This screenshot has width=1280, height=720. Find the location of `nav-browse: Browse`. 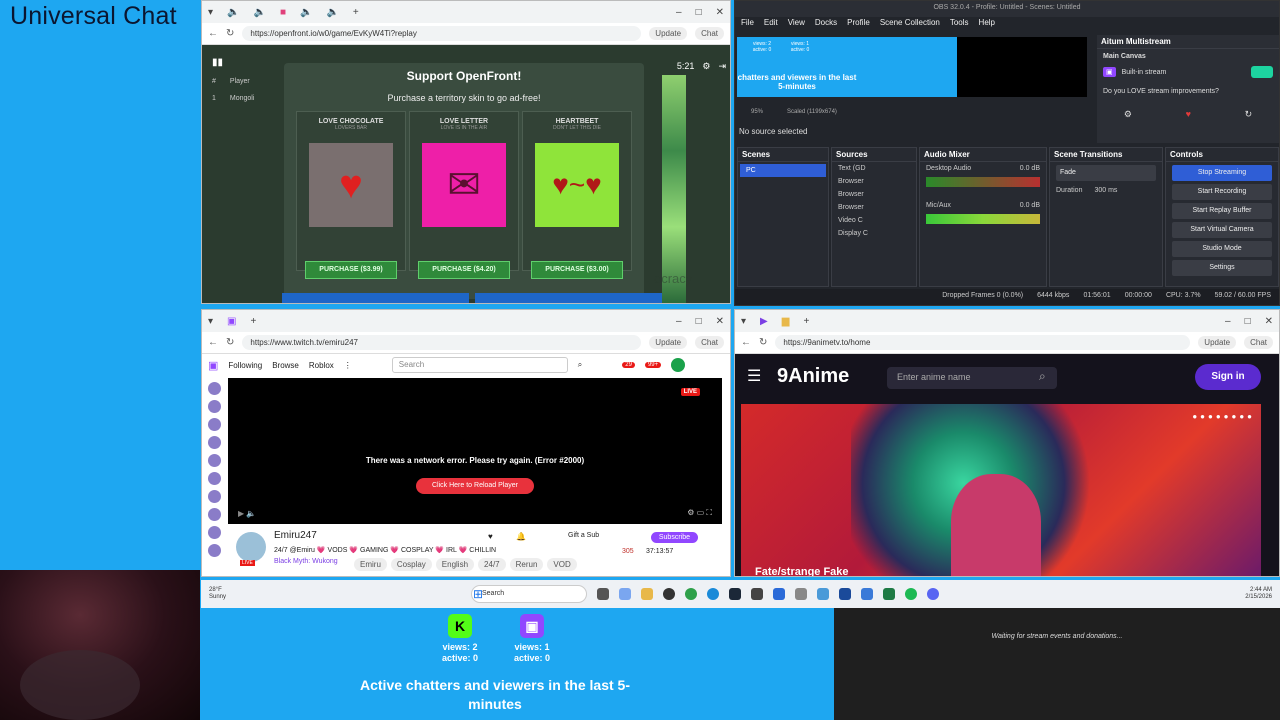

nav-browse: Browse is located at coordinates (285, 365).